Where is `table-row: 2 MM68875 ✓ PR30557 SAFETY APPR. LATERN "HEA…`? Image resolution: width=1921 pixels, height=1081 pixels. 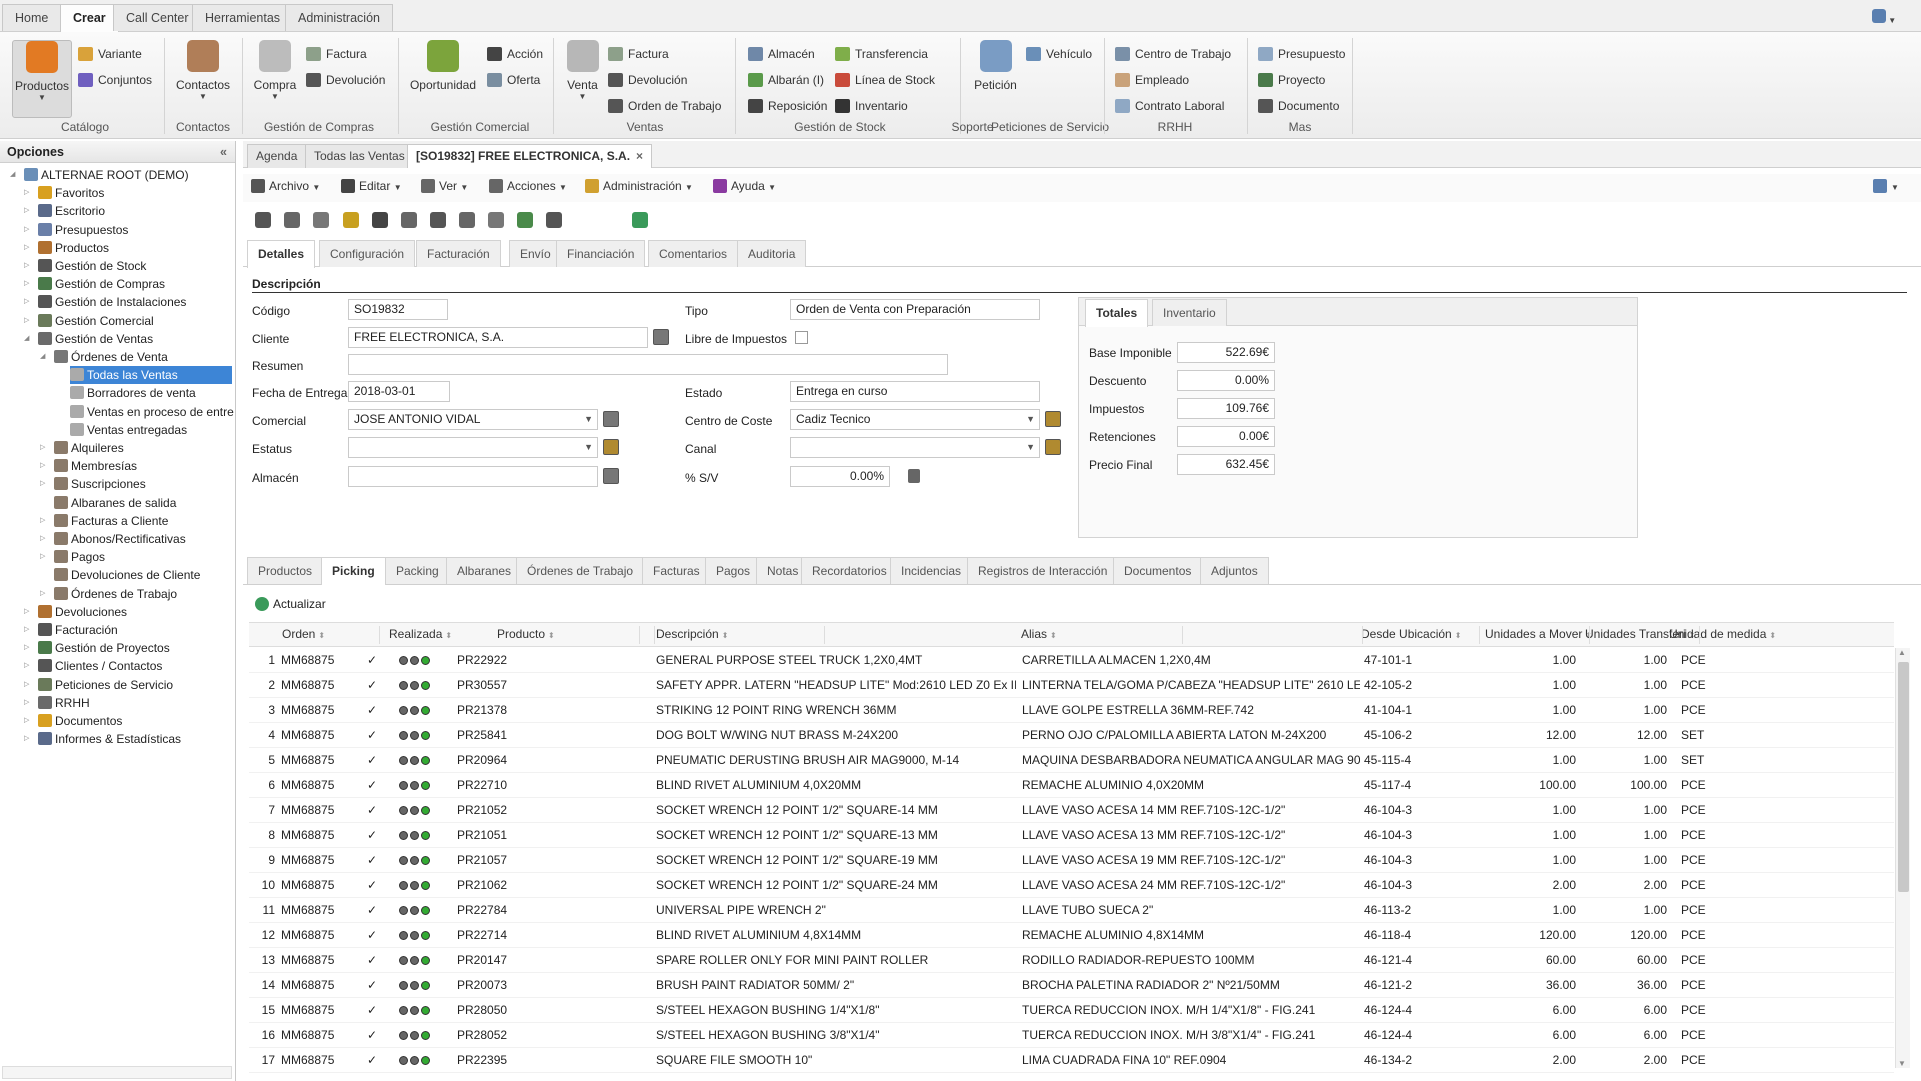
table-row: 2 MM68875 ✓ PR30557 SAFETY APPR. LATERN "HEA… is located at coordinates (1071, 685).